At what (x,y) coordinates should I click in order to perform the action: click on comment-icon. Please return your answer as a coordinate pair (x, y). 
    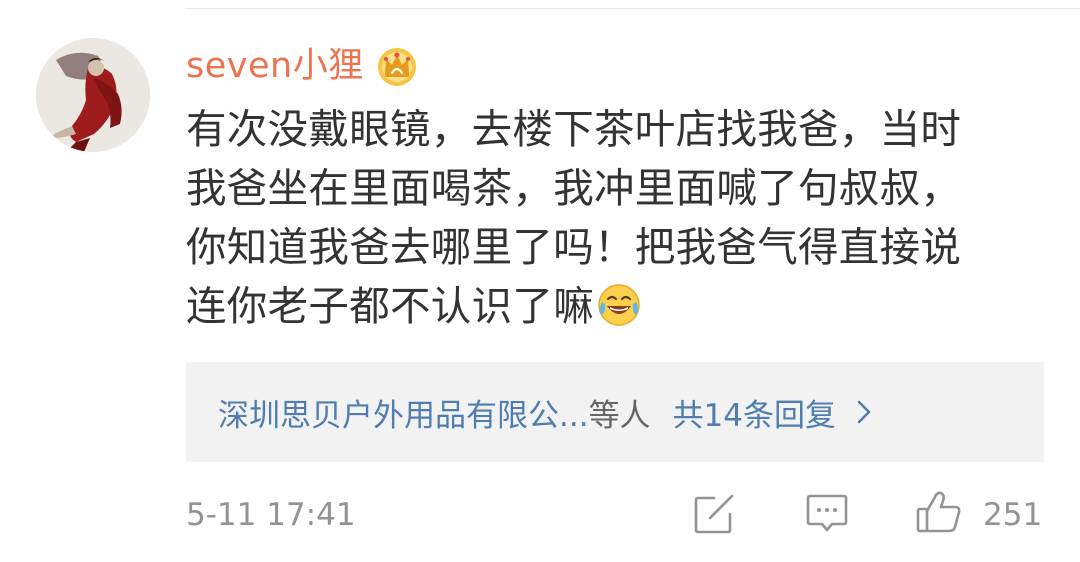
    Looking at the image, I should click on (827, 514).